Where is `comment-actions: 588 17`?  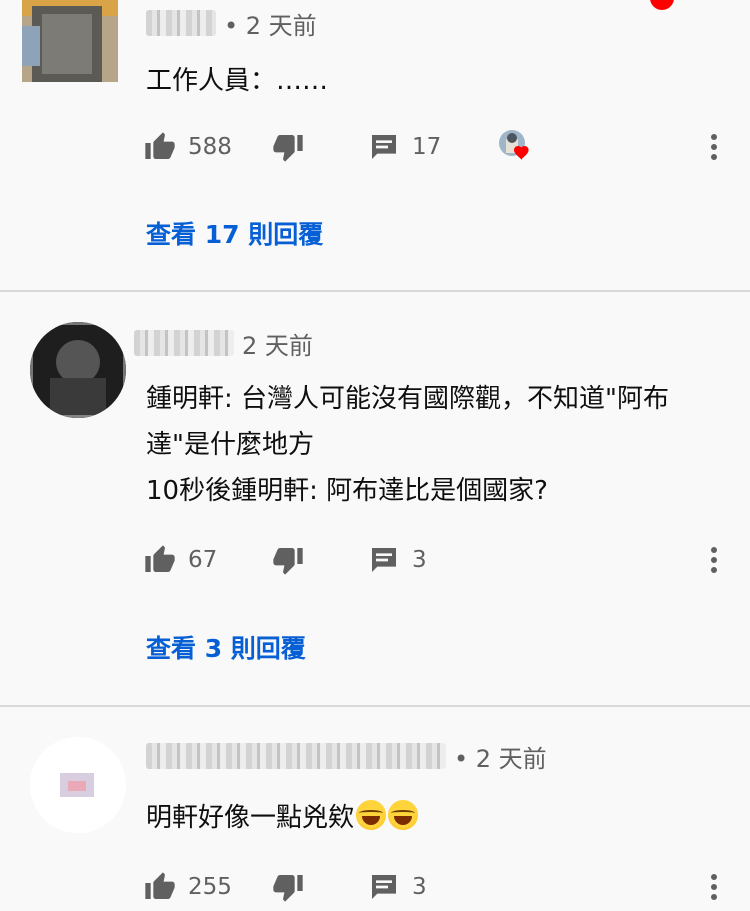 comment-actions: 588 17 is located at coordinates (375, 147).